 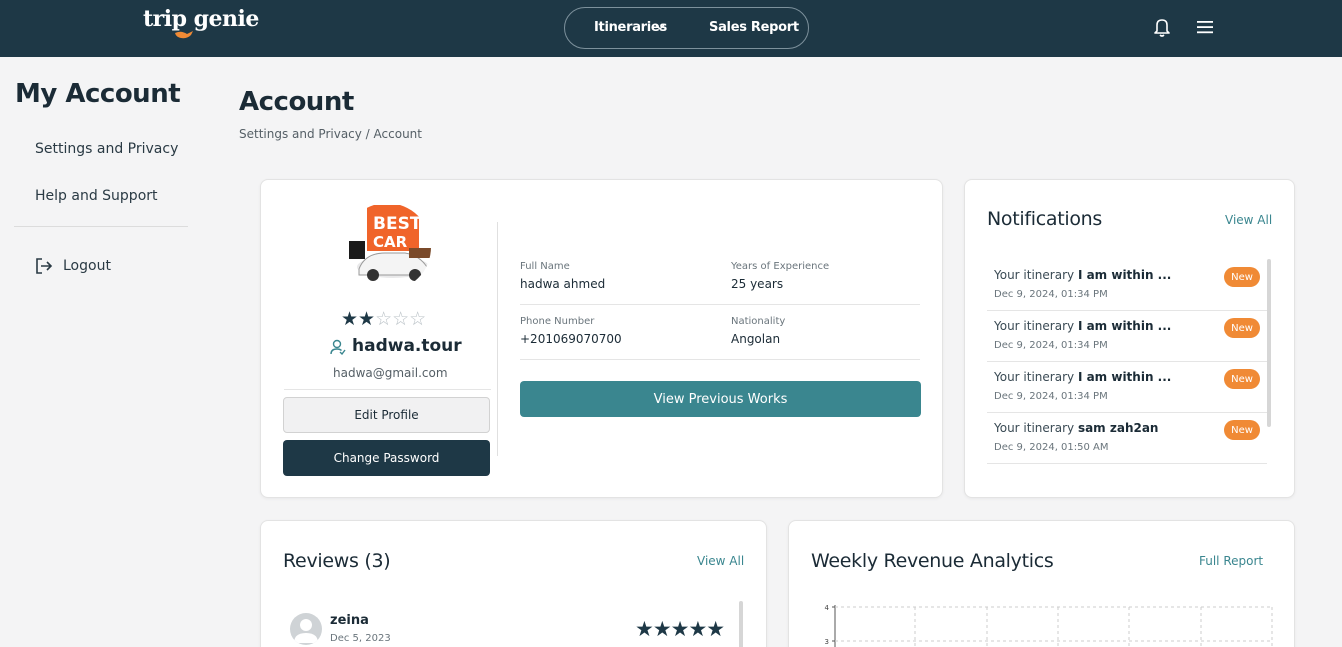 What do you see at coordinates (106, 149) in the screenshot?
I see `sidebar-item-settings-privacy: Settings and Privacy` at bounding box center [106, 149].